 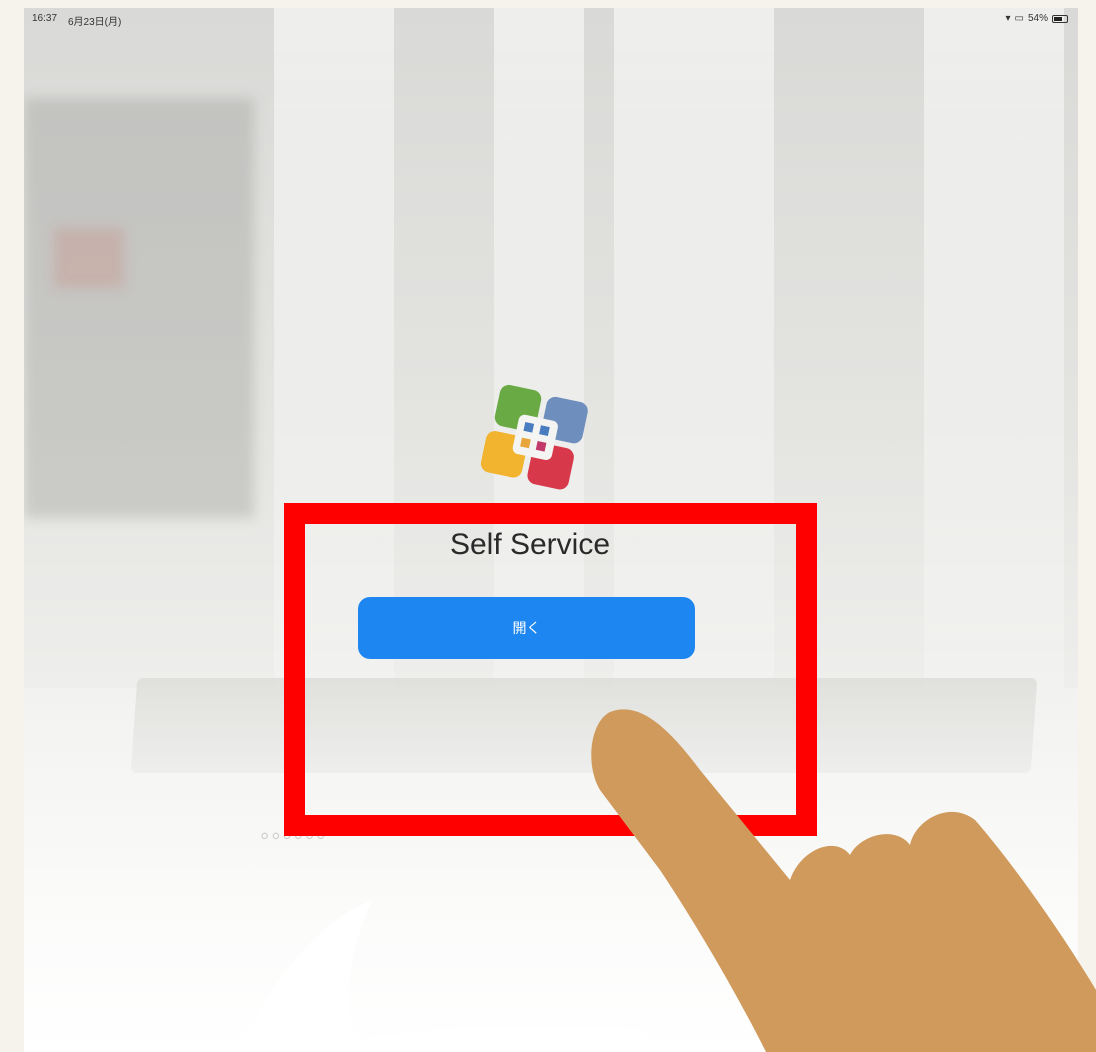 I want to click on background-pillar, so click(x=994, y=368).